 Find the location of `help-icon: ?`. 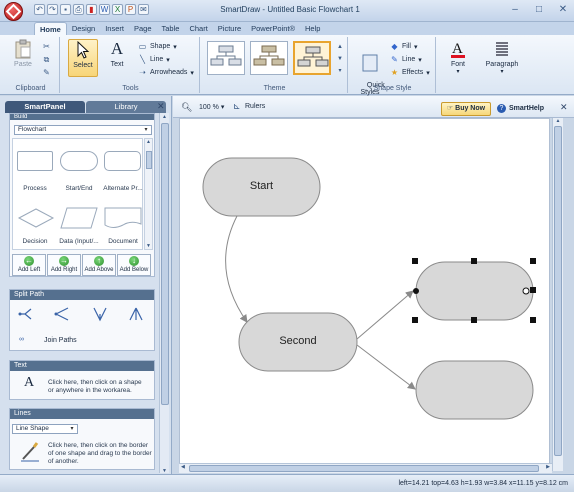

help-icon: ? is located at coordinates (501, 108).